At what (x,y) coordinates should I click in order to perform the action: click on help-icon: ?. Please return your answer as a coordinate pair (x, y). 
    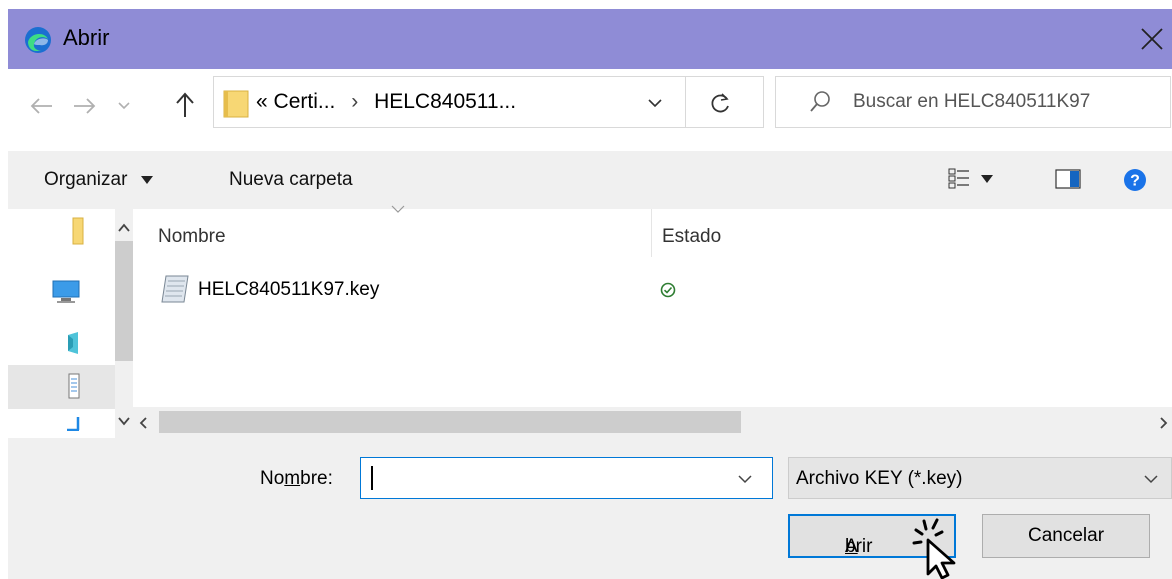
    Looking at the image, I should click on (1135, 180).